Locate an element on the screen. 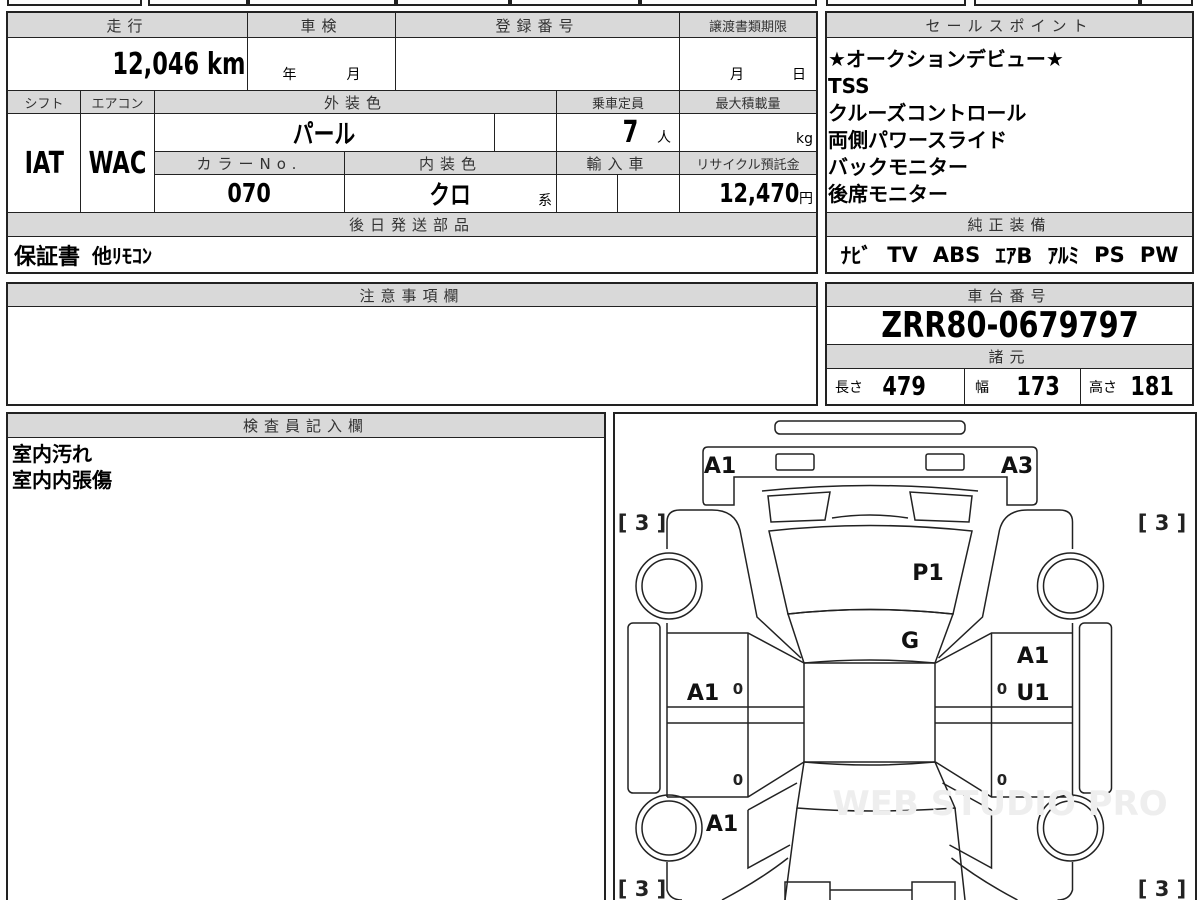 This screenshot has width=1200, height=900. sales-point-item: バックモニター is located at coordinates (898, 167).